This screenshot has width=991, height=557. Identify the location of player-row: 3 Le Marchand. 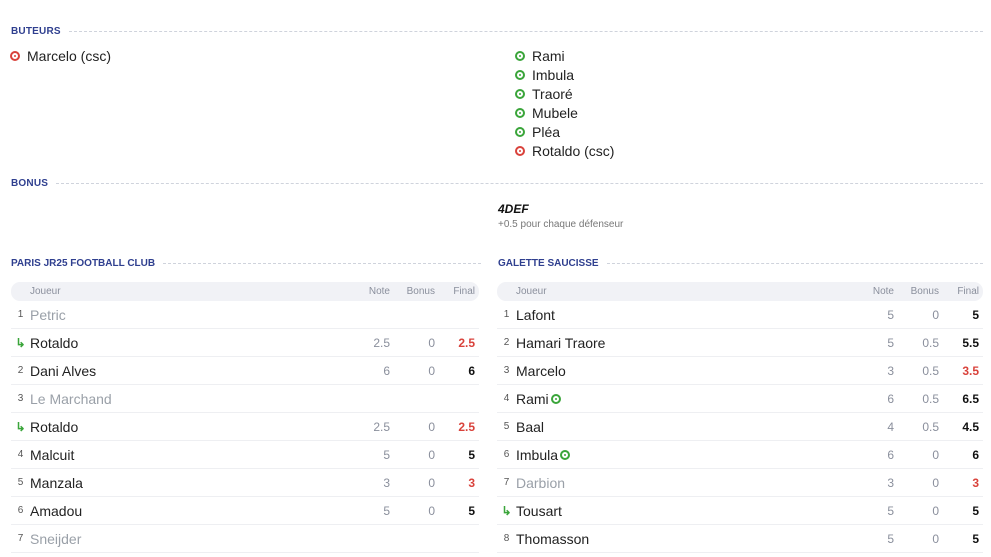
(245, 399).